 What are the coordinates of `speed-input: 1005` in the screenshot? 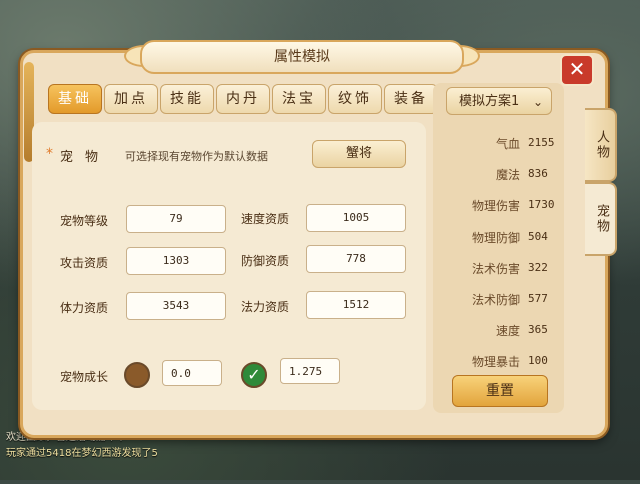 It's located at (356, 218).